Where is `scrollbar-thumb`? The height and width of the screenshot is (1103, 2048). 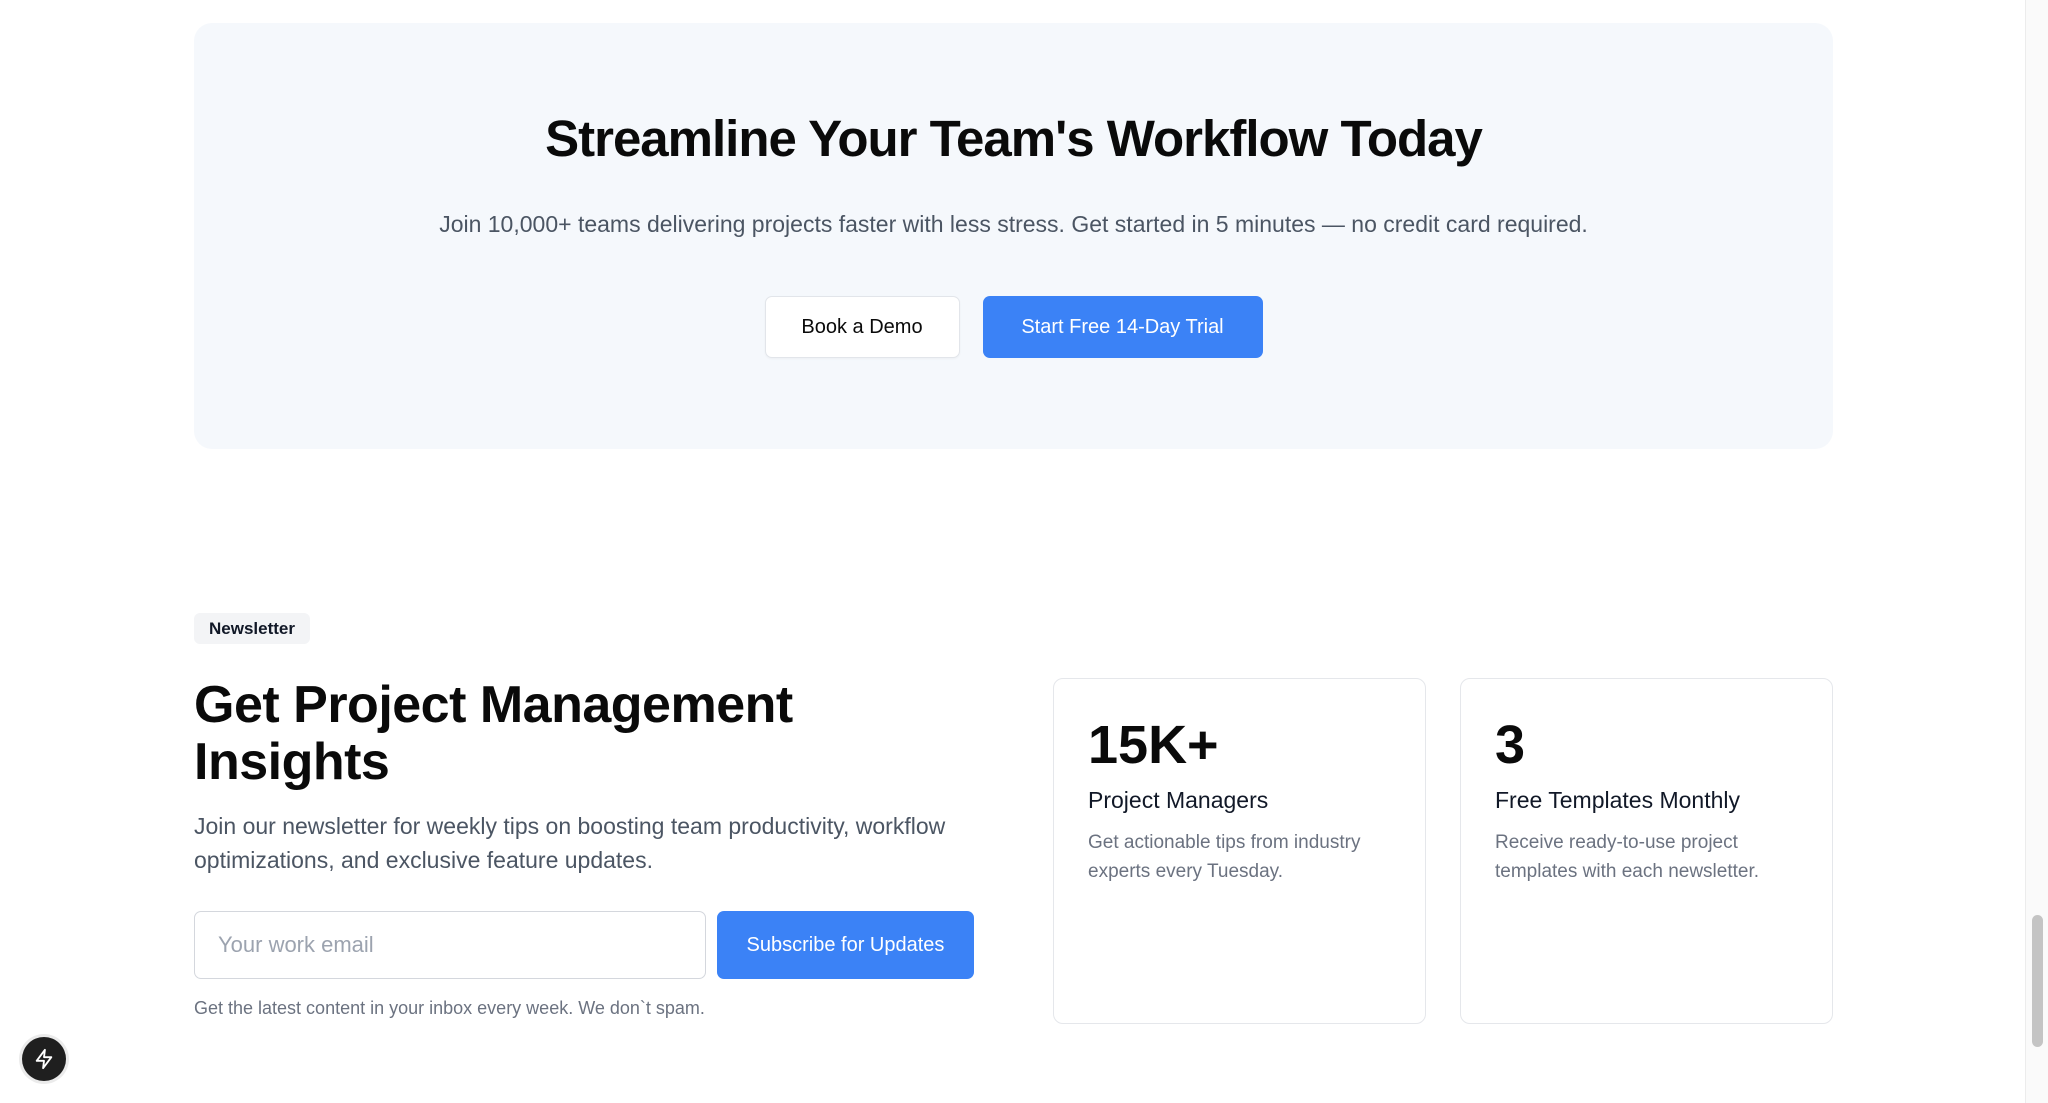 scrollbar-thumb is located at coordinates (2037, 981).